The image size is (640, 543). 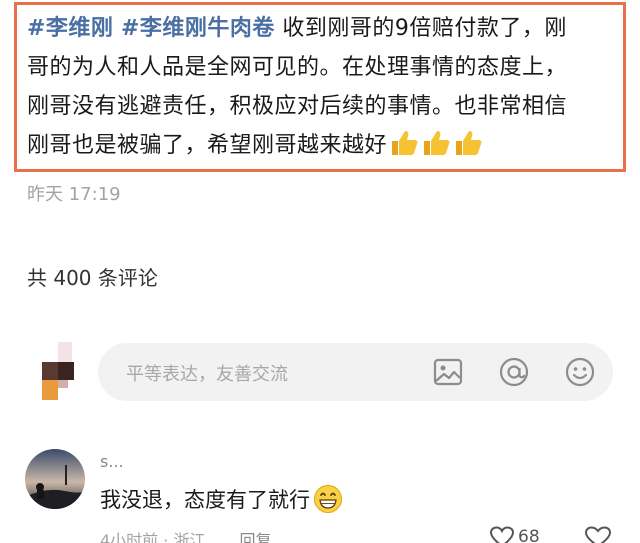 I want to click on emoji-icon, so click(x=580, y=372).